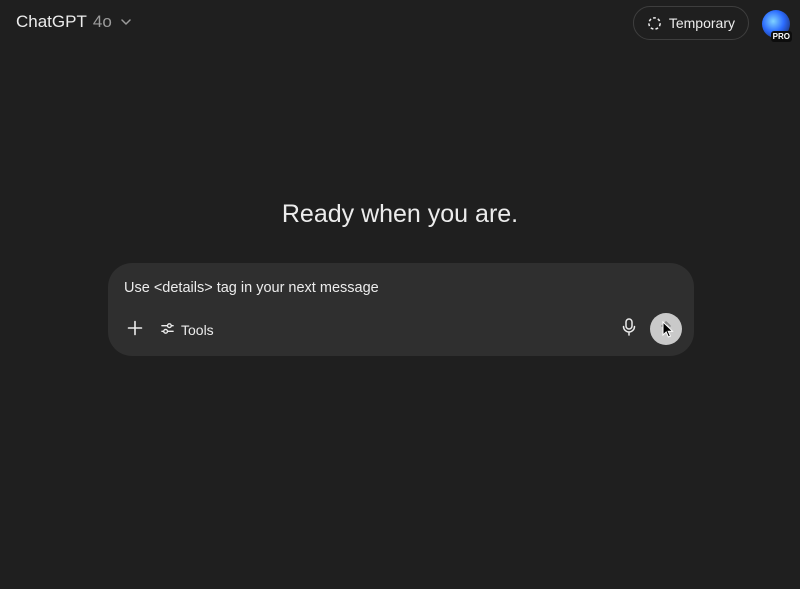 The image size is (800, 589). I want to click on arrow-up-icon, so click(666, 329).